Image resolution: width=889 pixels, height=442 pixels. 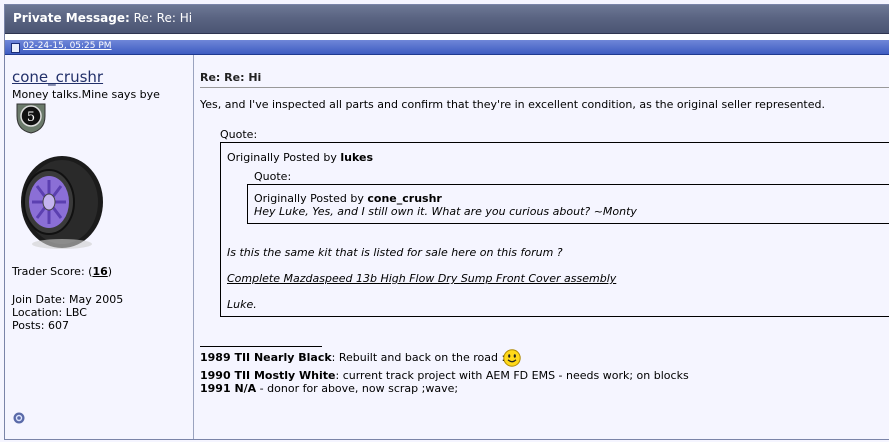 I want to click on join-date: Join Date: May 2005, so click(x=68, y=299).